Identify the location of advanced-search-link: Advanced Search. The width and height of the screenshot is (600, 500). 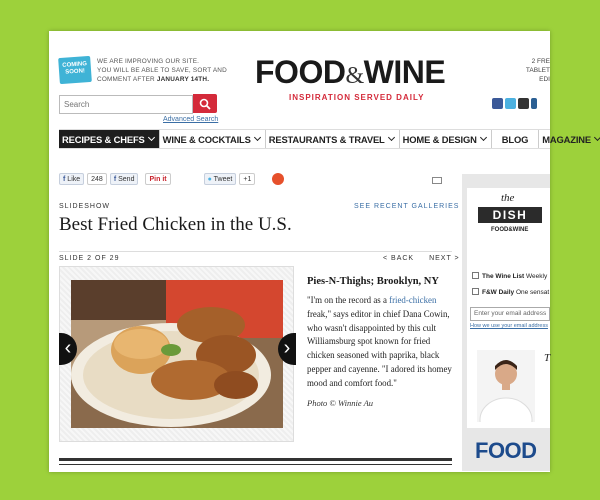
(190, 119).